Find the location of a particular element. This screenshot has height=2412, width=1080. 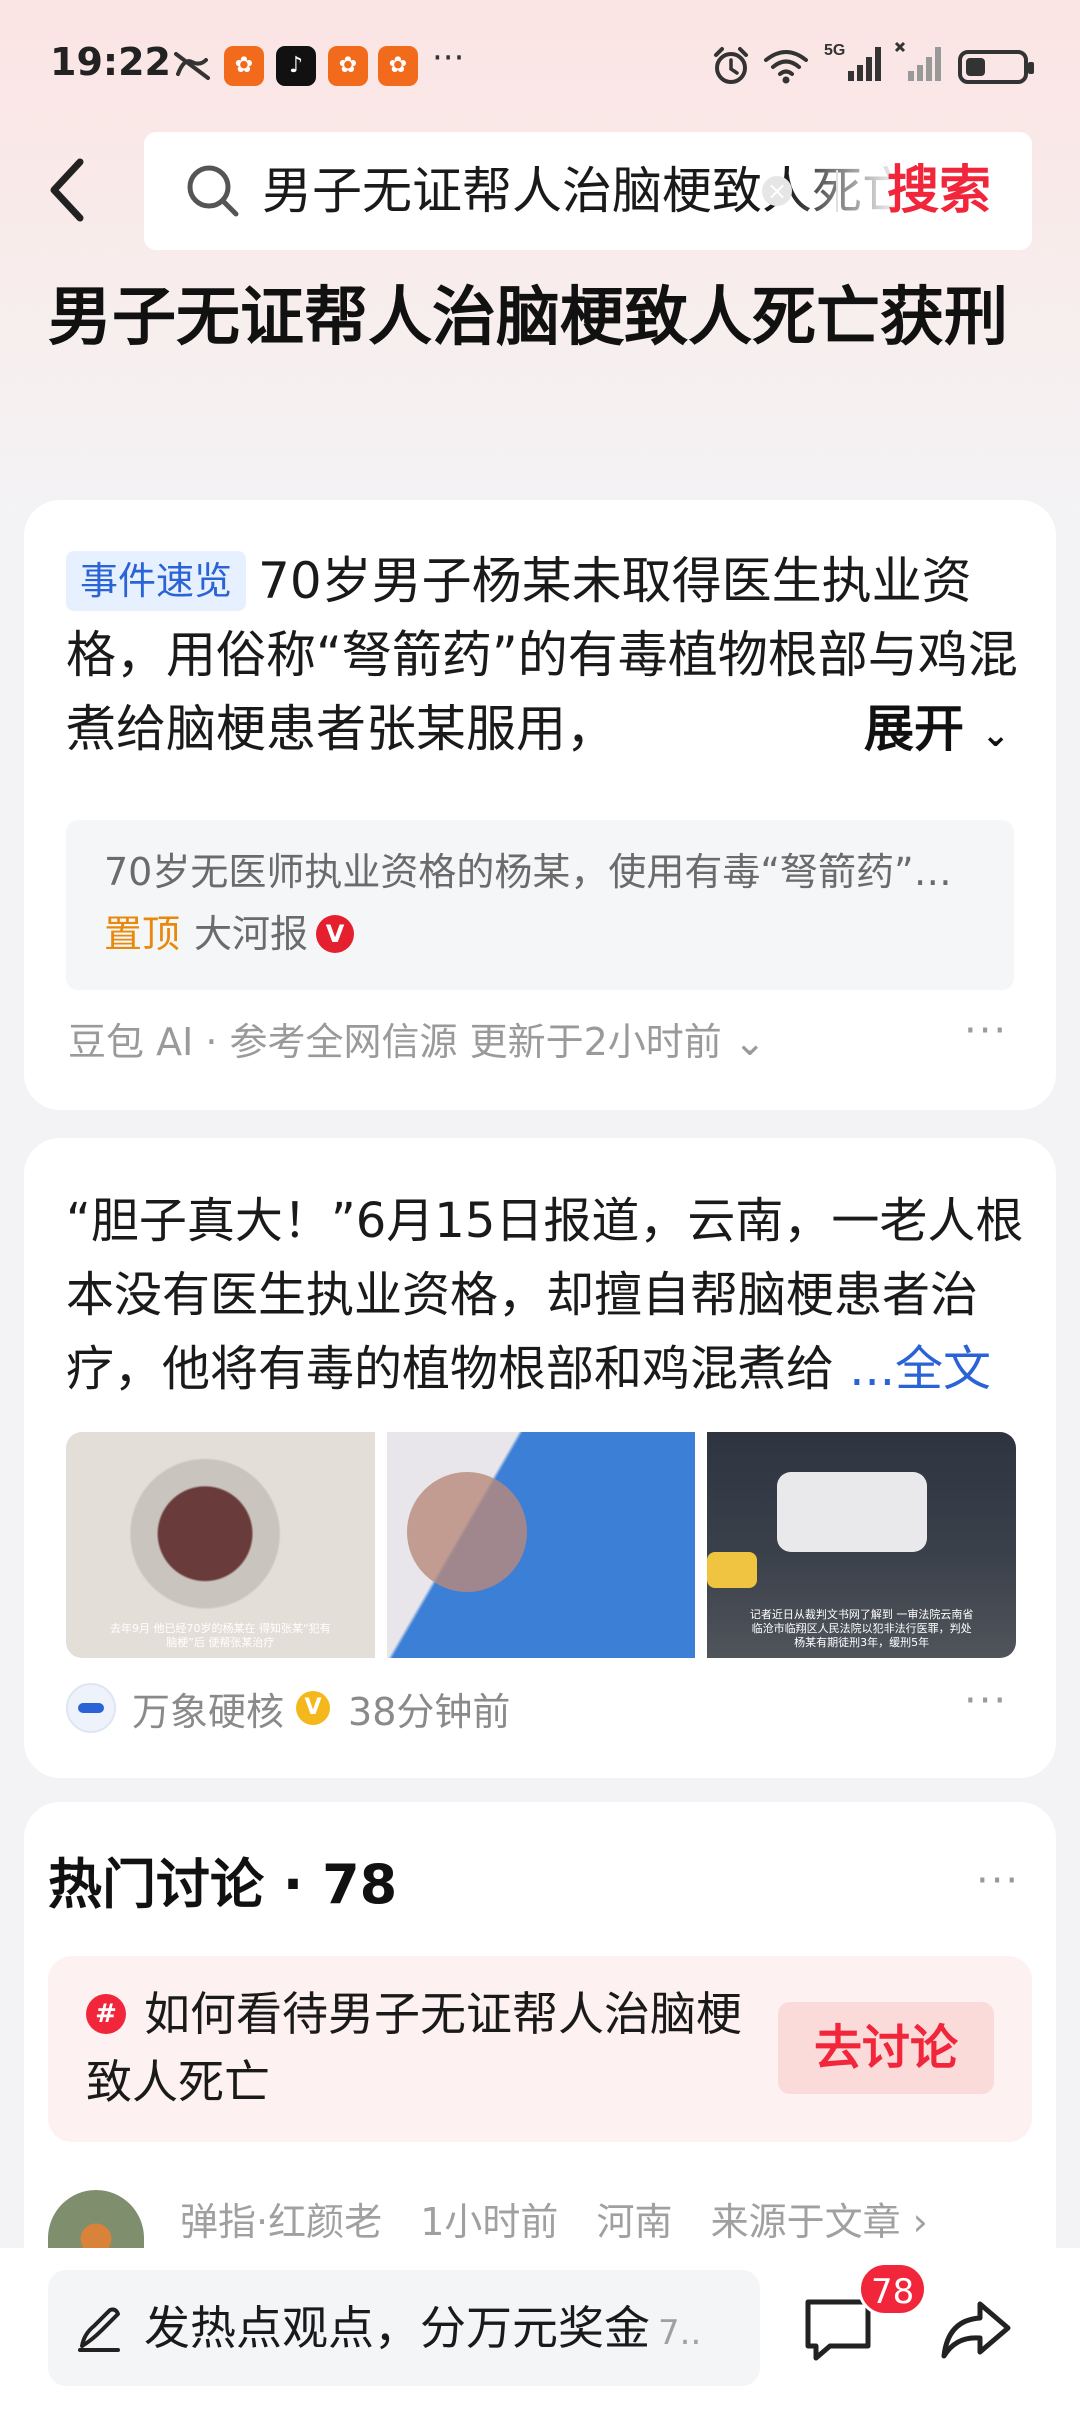

pen-icon is located at coordinates (99, 2329).